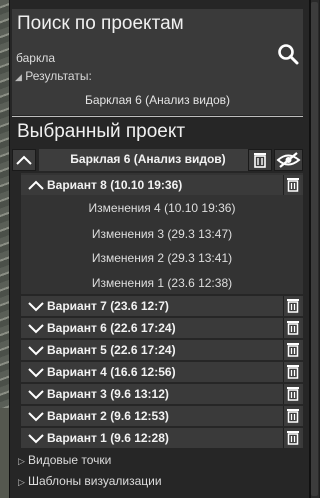 This screenshot has height=498, width=320. I want to click on variant-label: Вариант 8 (10.10 19:36), so click(115, 185).